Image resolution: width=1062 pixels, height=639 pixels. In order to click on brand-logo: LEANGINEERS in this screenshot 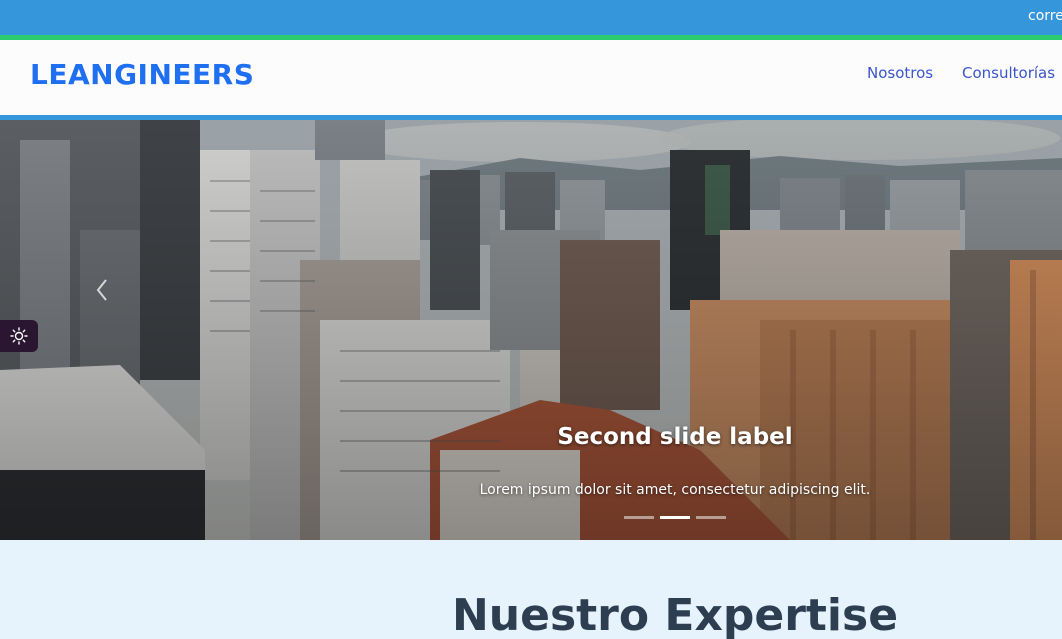, I will do `click(142, 74)`.